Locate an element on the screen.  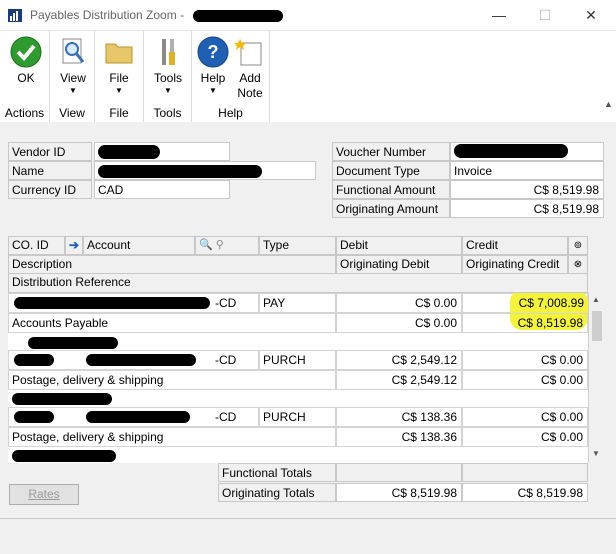
redacted-row2-co is located at coordinates (34, 360).